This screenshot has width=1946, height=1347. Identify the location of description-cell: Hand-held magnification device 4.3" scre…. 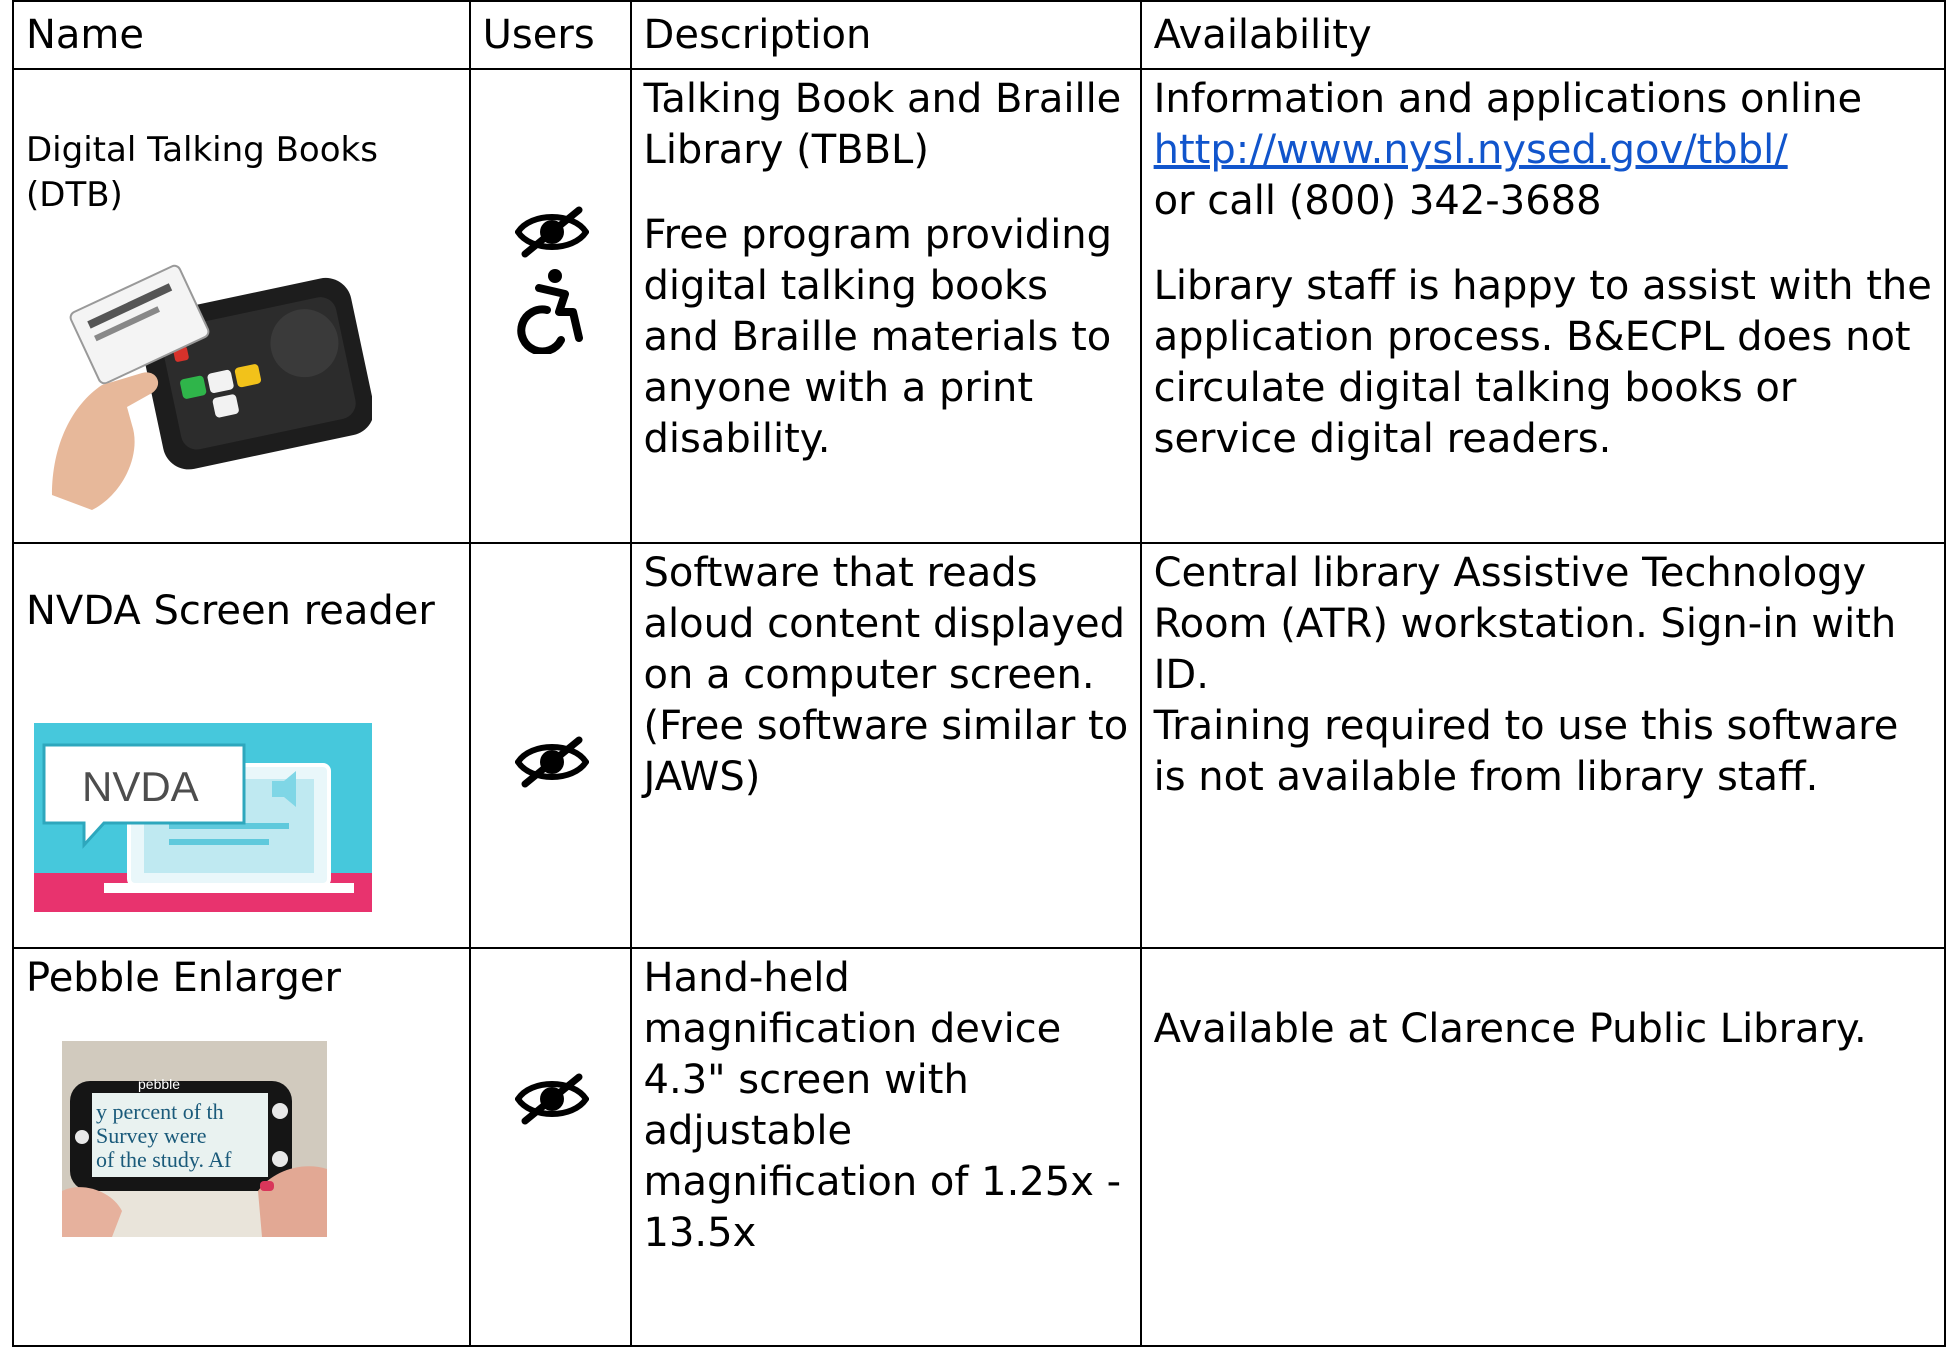
(885, 1147).